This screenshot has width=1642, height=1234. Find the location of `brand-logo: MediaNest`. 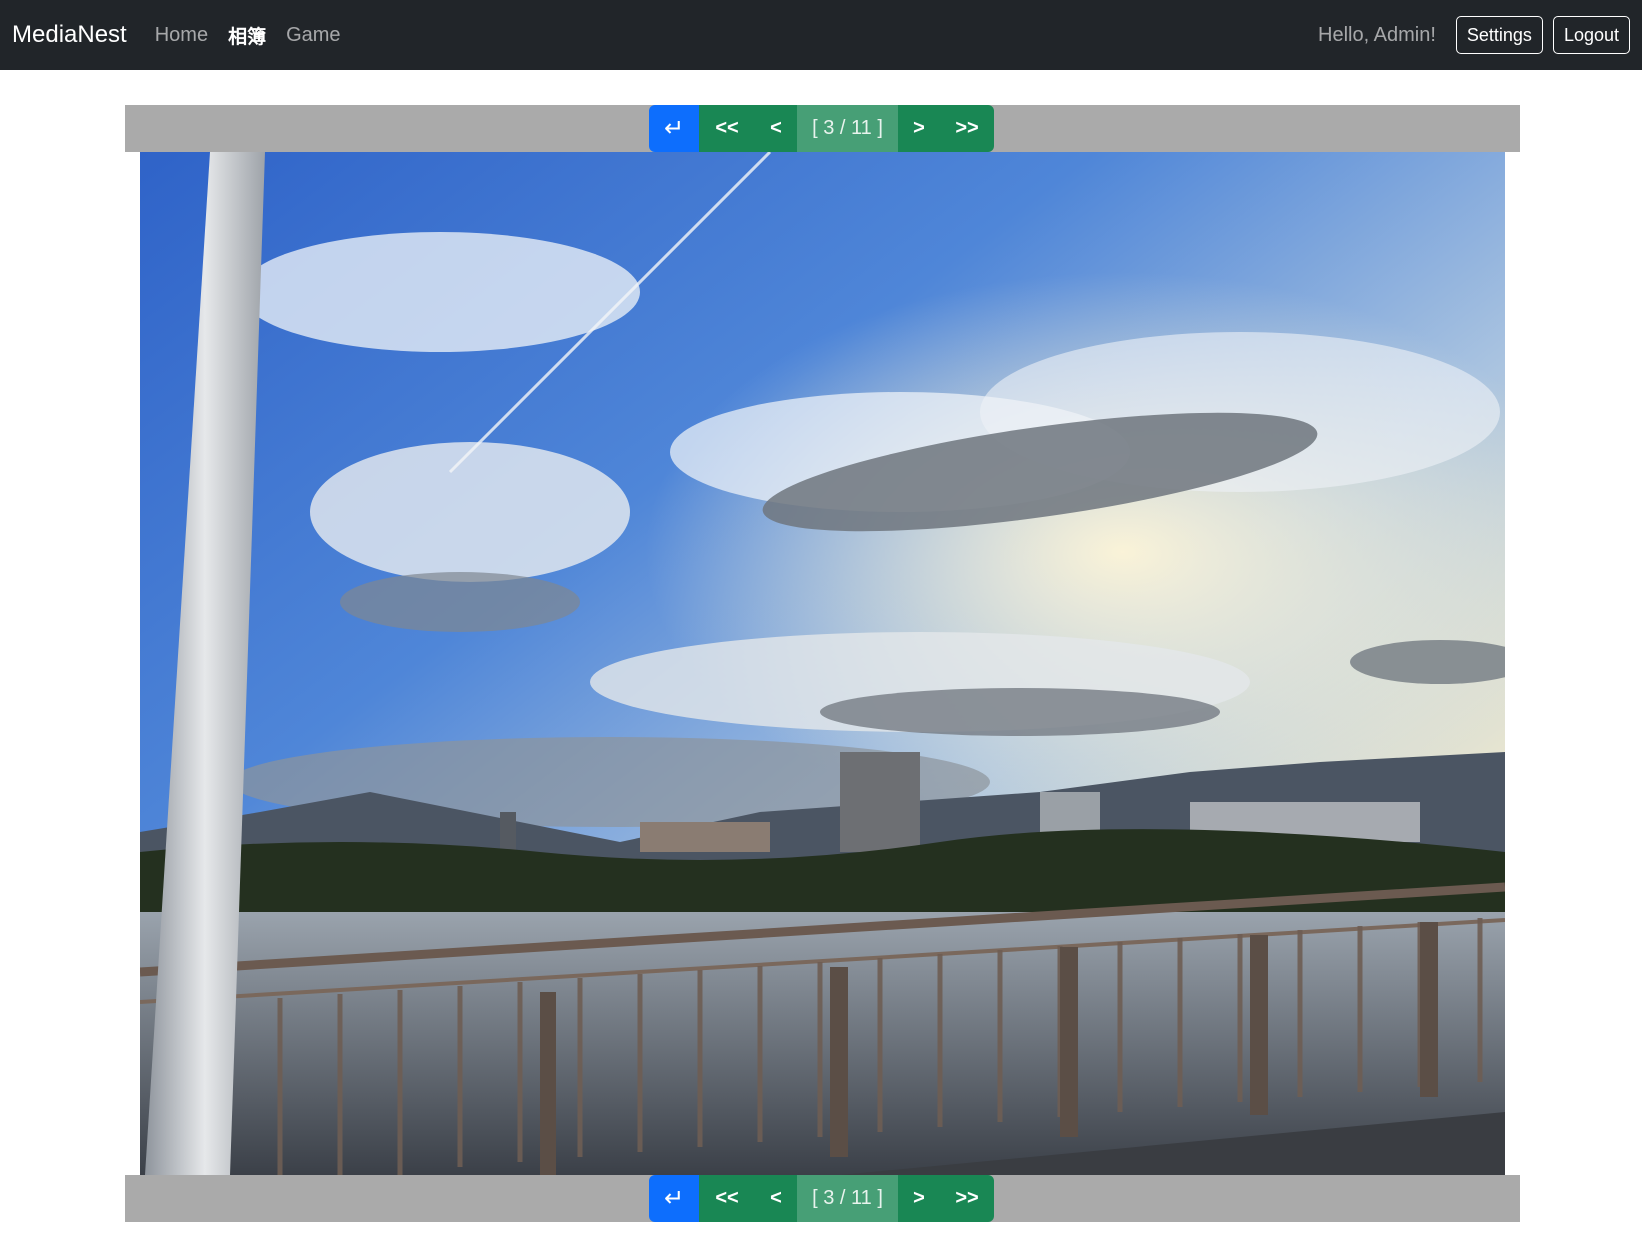

brand-logo: MediaNest is located at coordinates (69, 35).